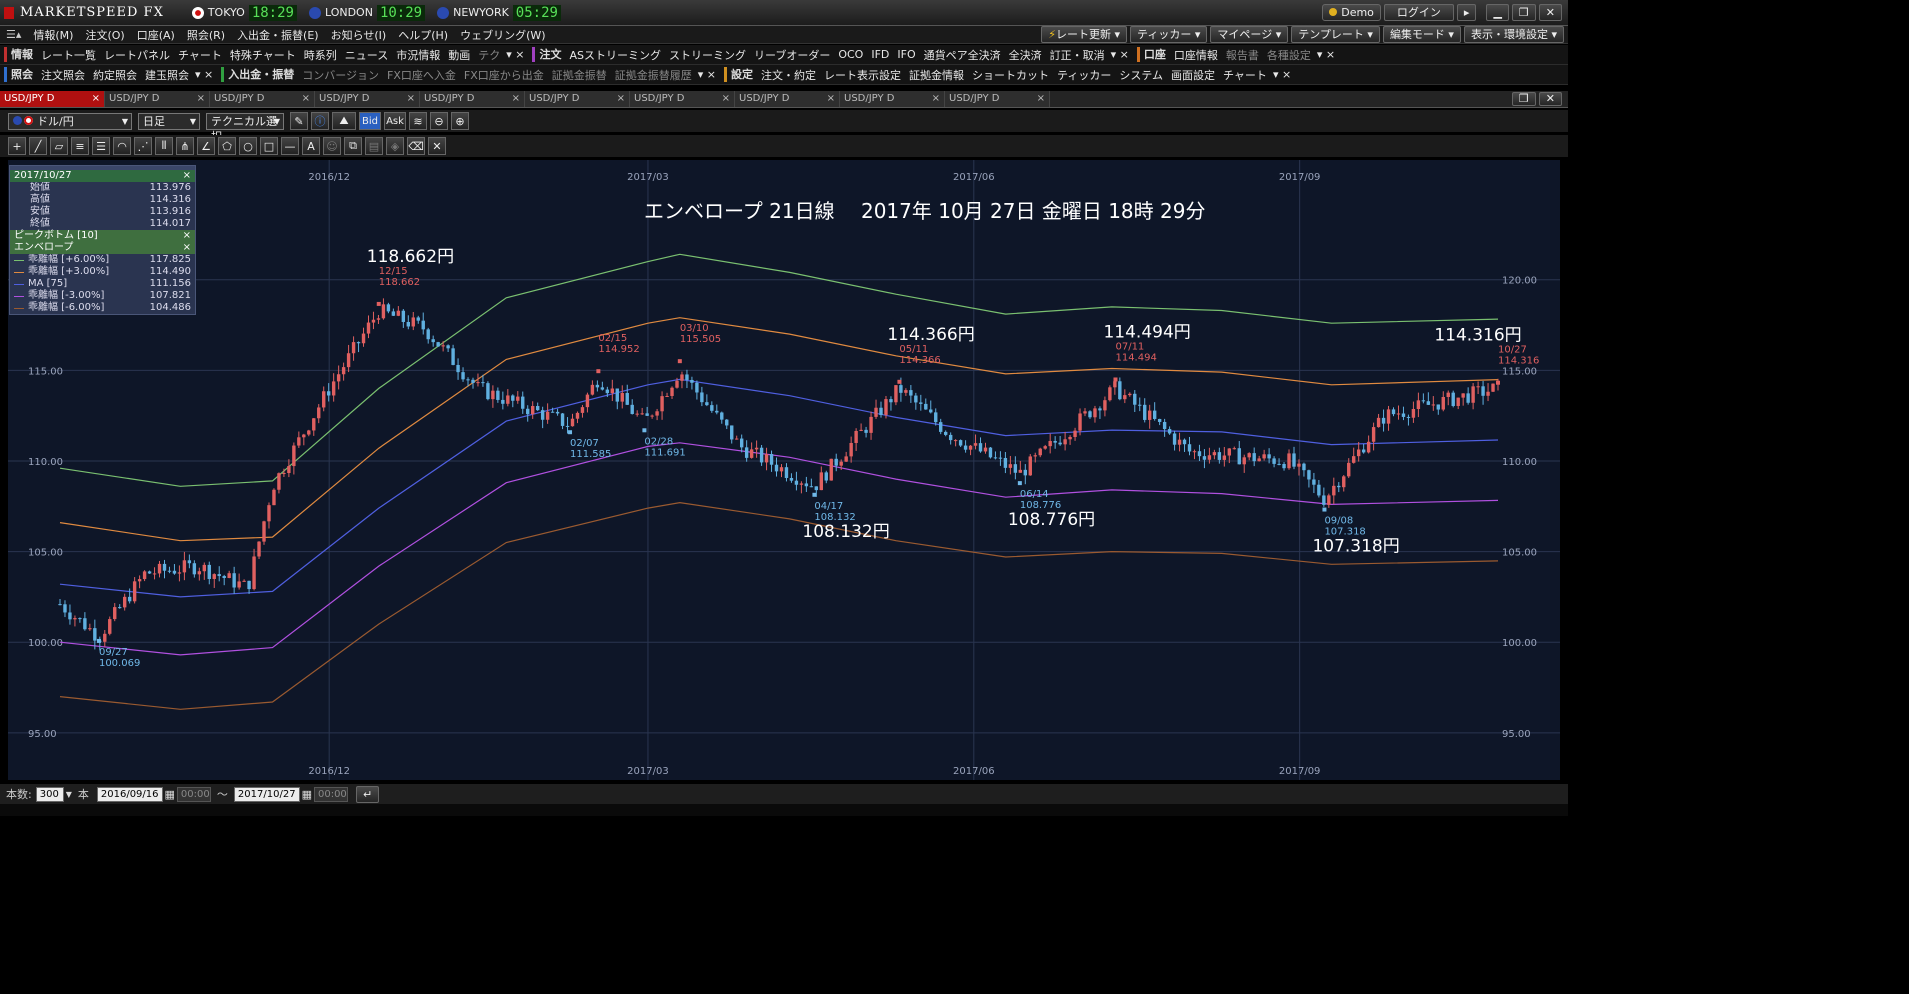 This screenshot has height=994, width=1909. Describe the element at coordinates (1466, 12) in the screenshot. I see `login-menu-arrow: ▸` at that location.